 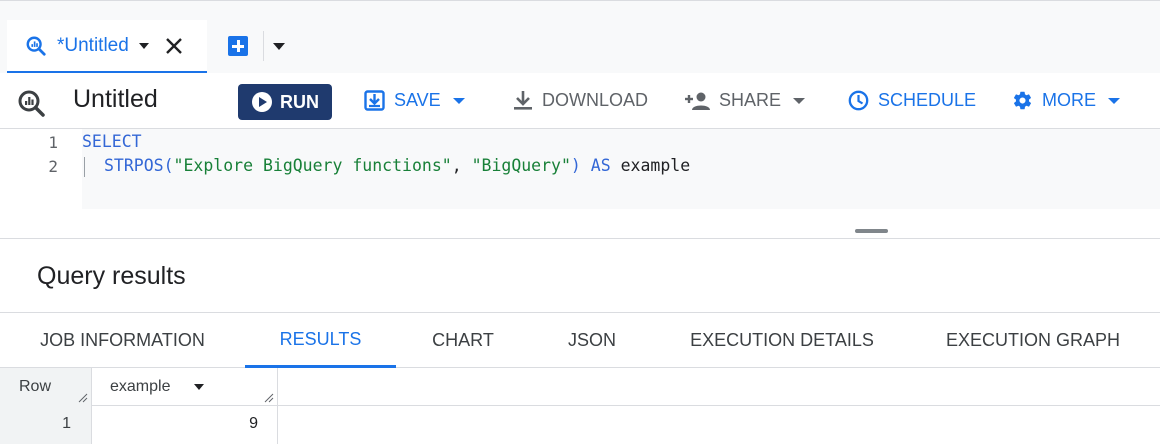 I want to click on query-title: Untitled, so click(x=115, y=99).